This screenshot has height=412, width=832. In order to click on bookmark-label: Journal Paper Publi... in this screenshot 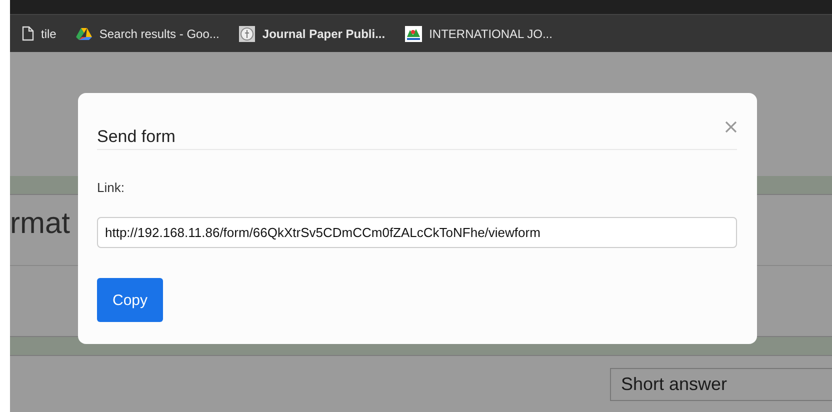, I will do `click(324, 33)`.